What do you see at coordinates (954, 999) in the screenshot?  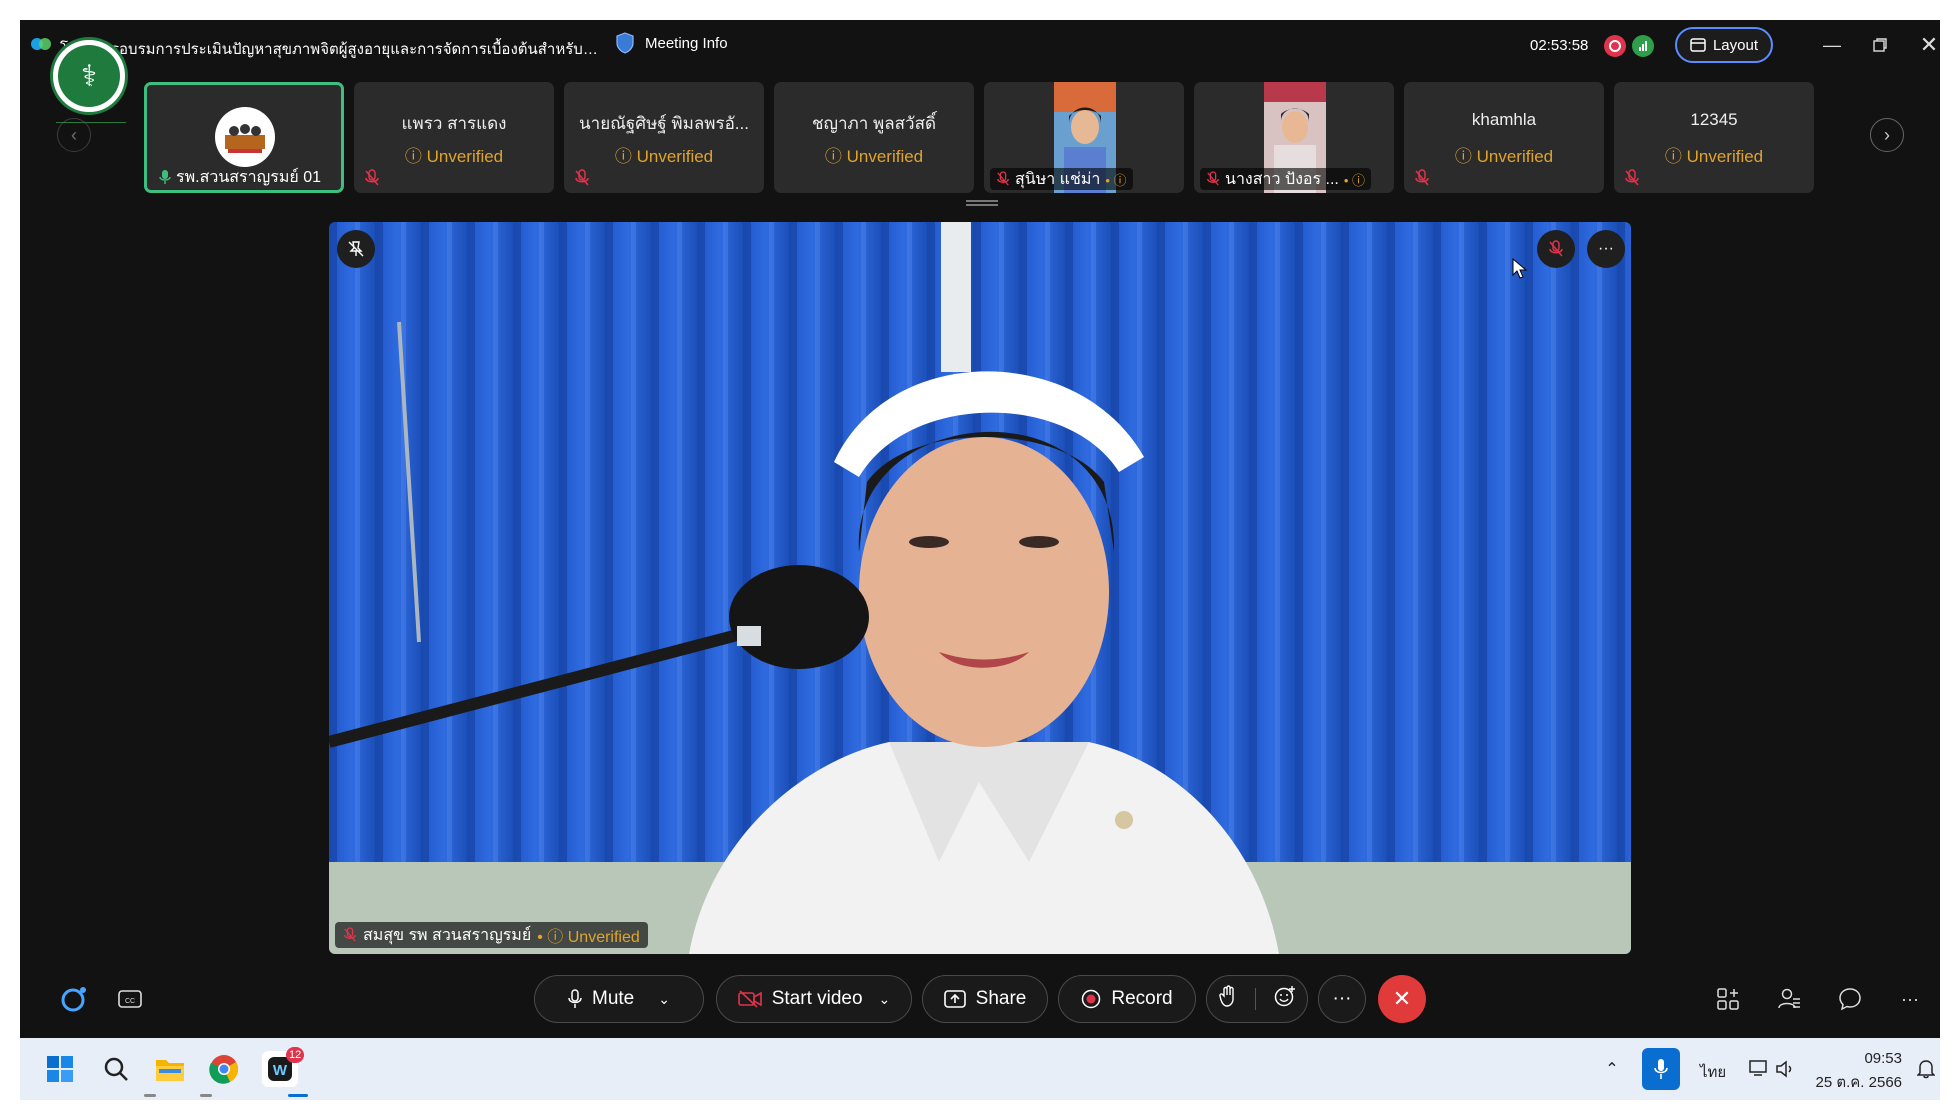 I see `share-icon` at bounding box center [954, 999].